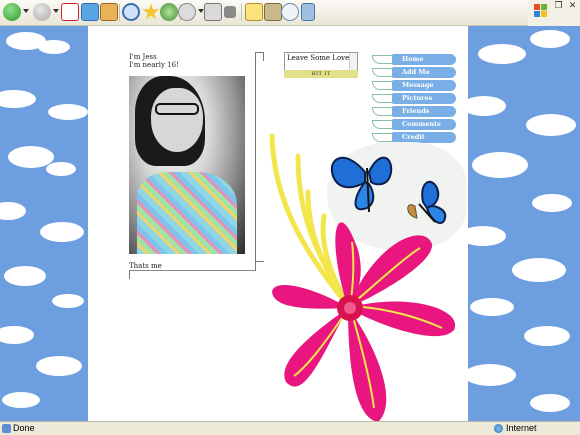 Image resolution: width=580 pixels, height=435 pixels. What do you see at coordinates (187, 165) in the screenshot?
I see `profile-photo` at bounding box center [187, 165].